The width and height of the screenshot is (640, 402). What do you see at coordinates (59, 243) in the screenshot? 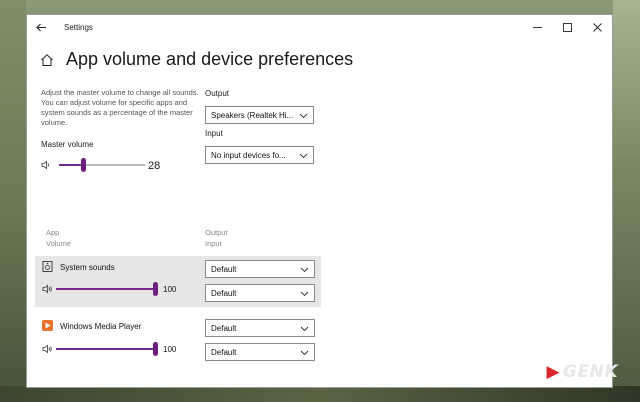
I see `column-header-volume: Volume` at bounding box center [59, 243].